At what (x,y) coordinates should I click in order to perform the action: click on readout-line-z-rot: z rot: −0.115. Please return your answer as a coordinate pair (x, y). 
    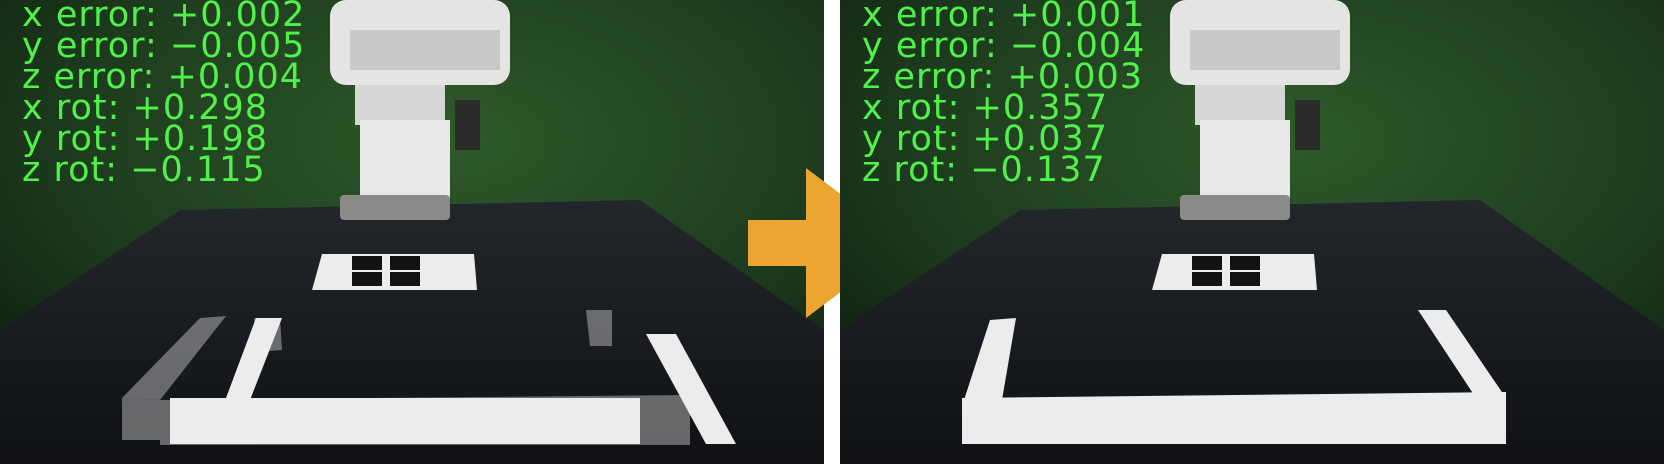
    Looking at the image, I should click on (144, 170).